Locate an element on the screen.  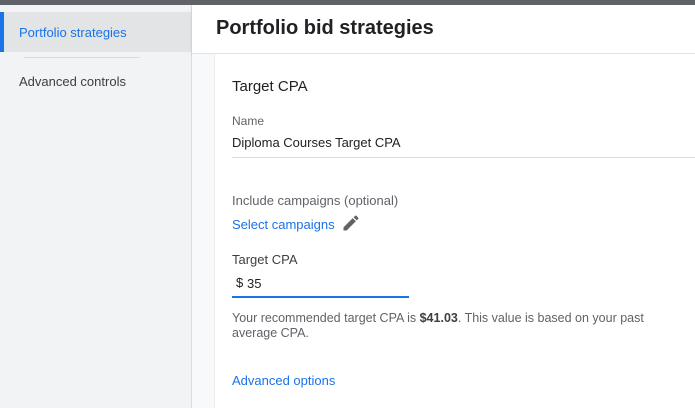
sidebar-item-label: Advanced controls is located at coordinates (72, 81).